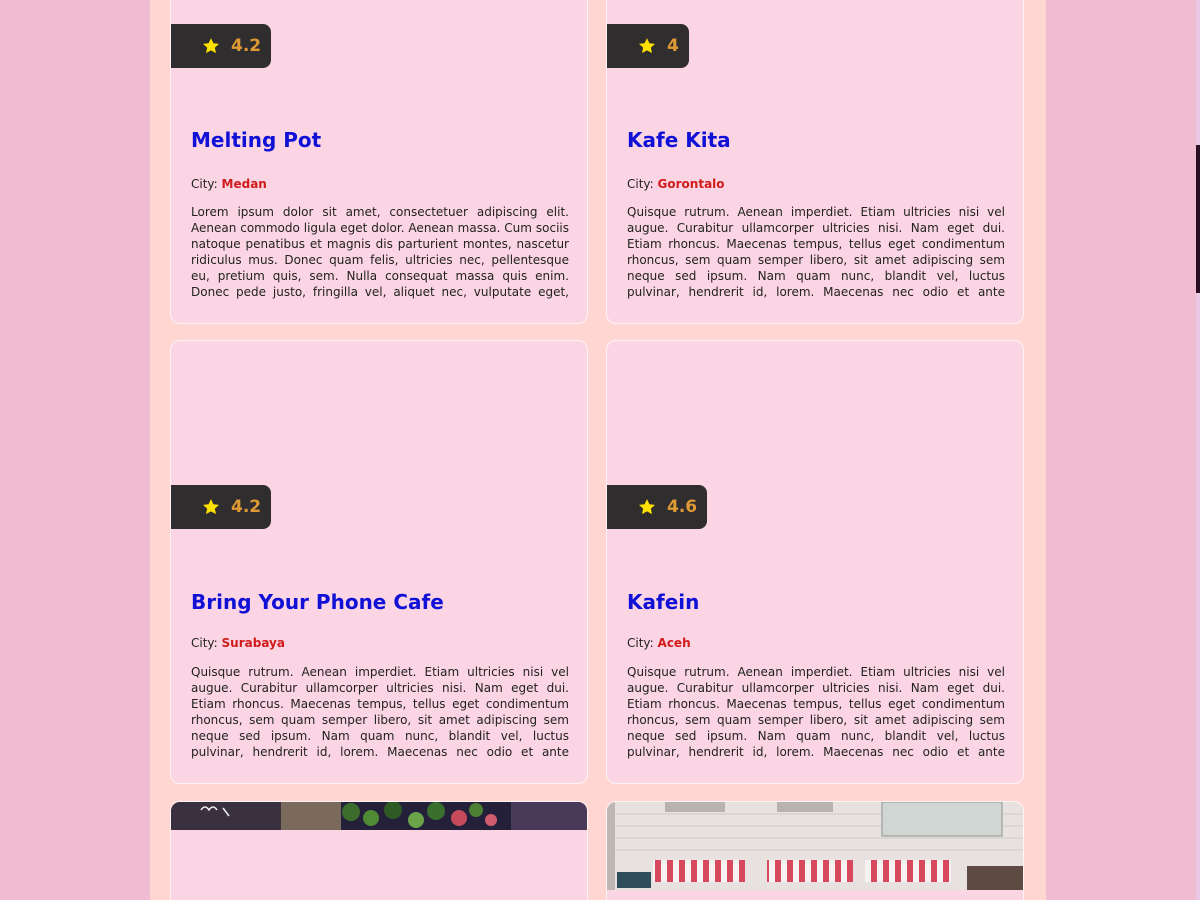 The image size is (1200, 900). I want to click on cafe-name: Bring Your Phone Cafe, so click(317, 602).